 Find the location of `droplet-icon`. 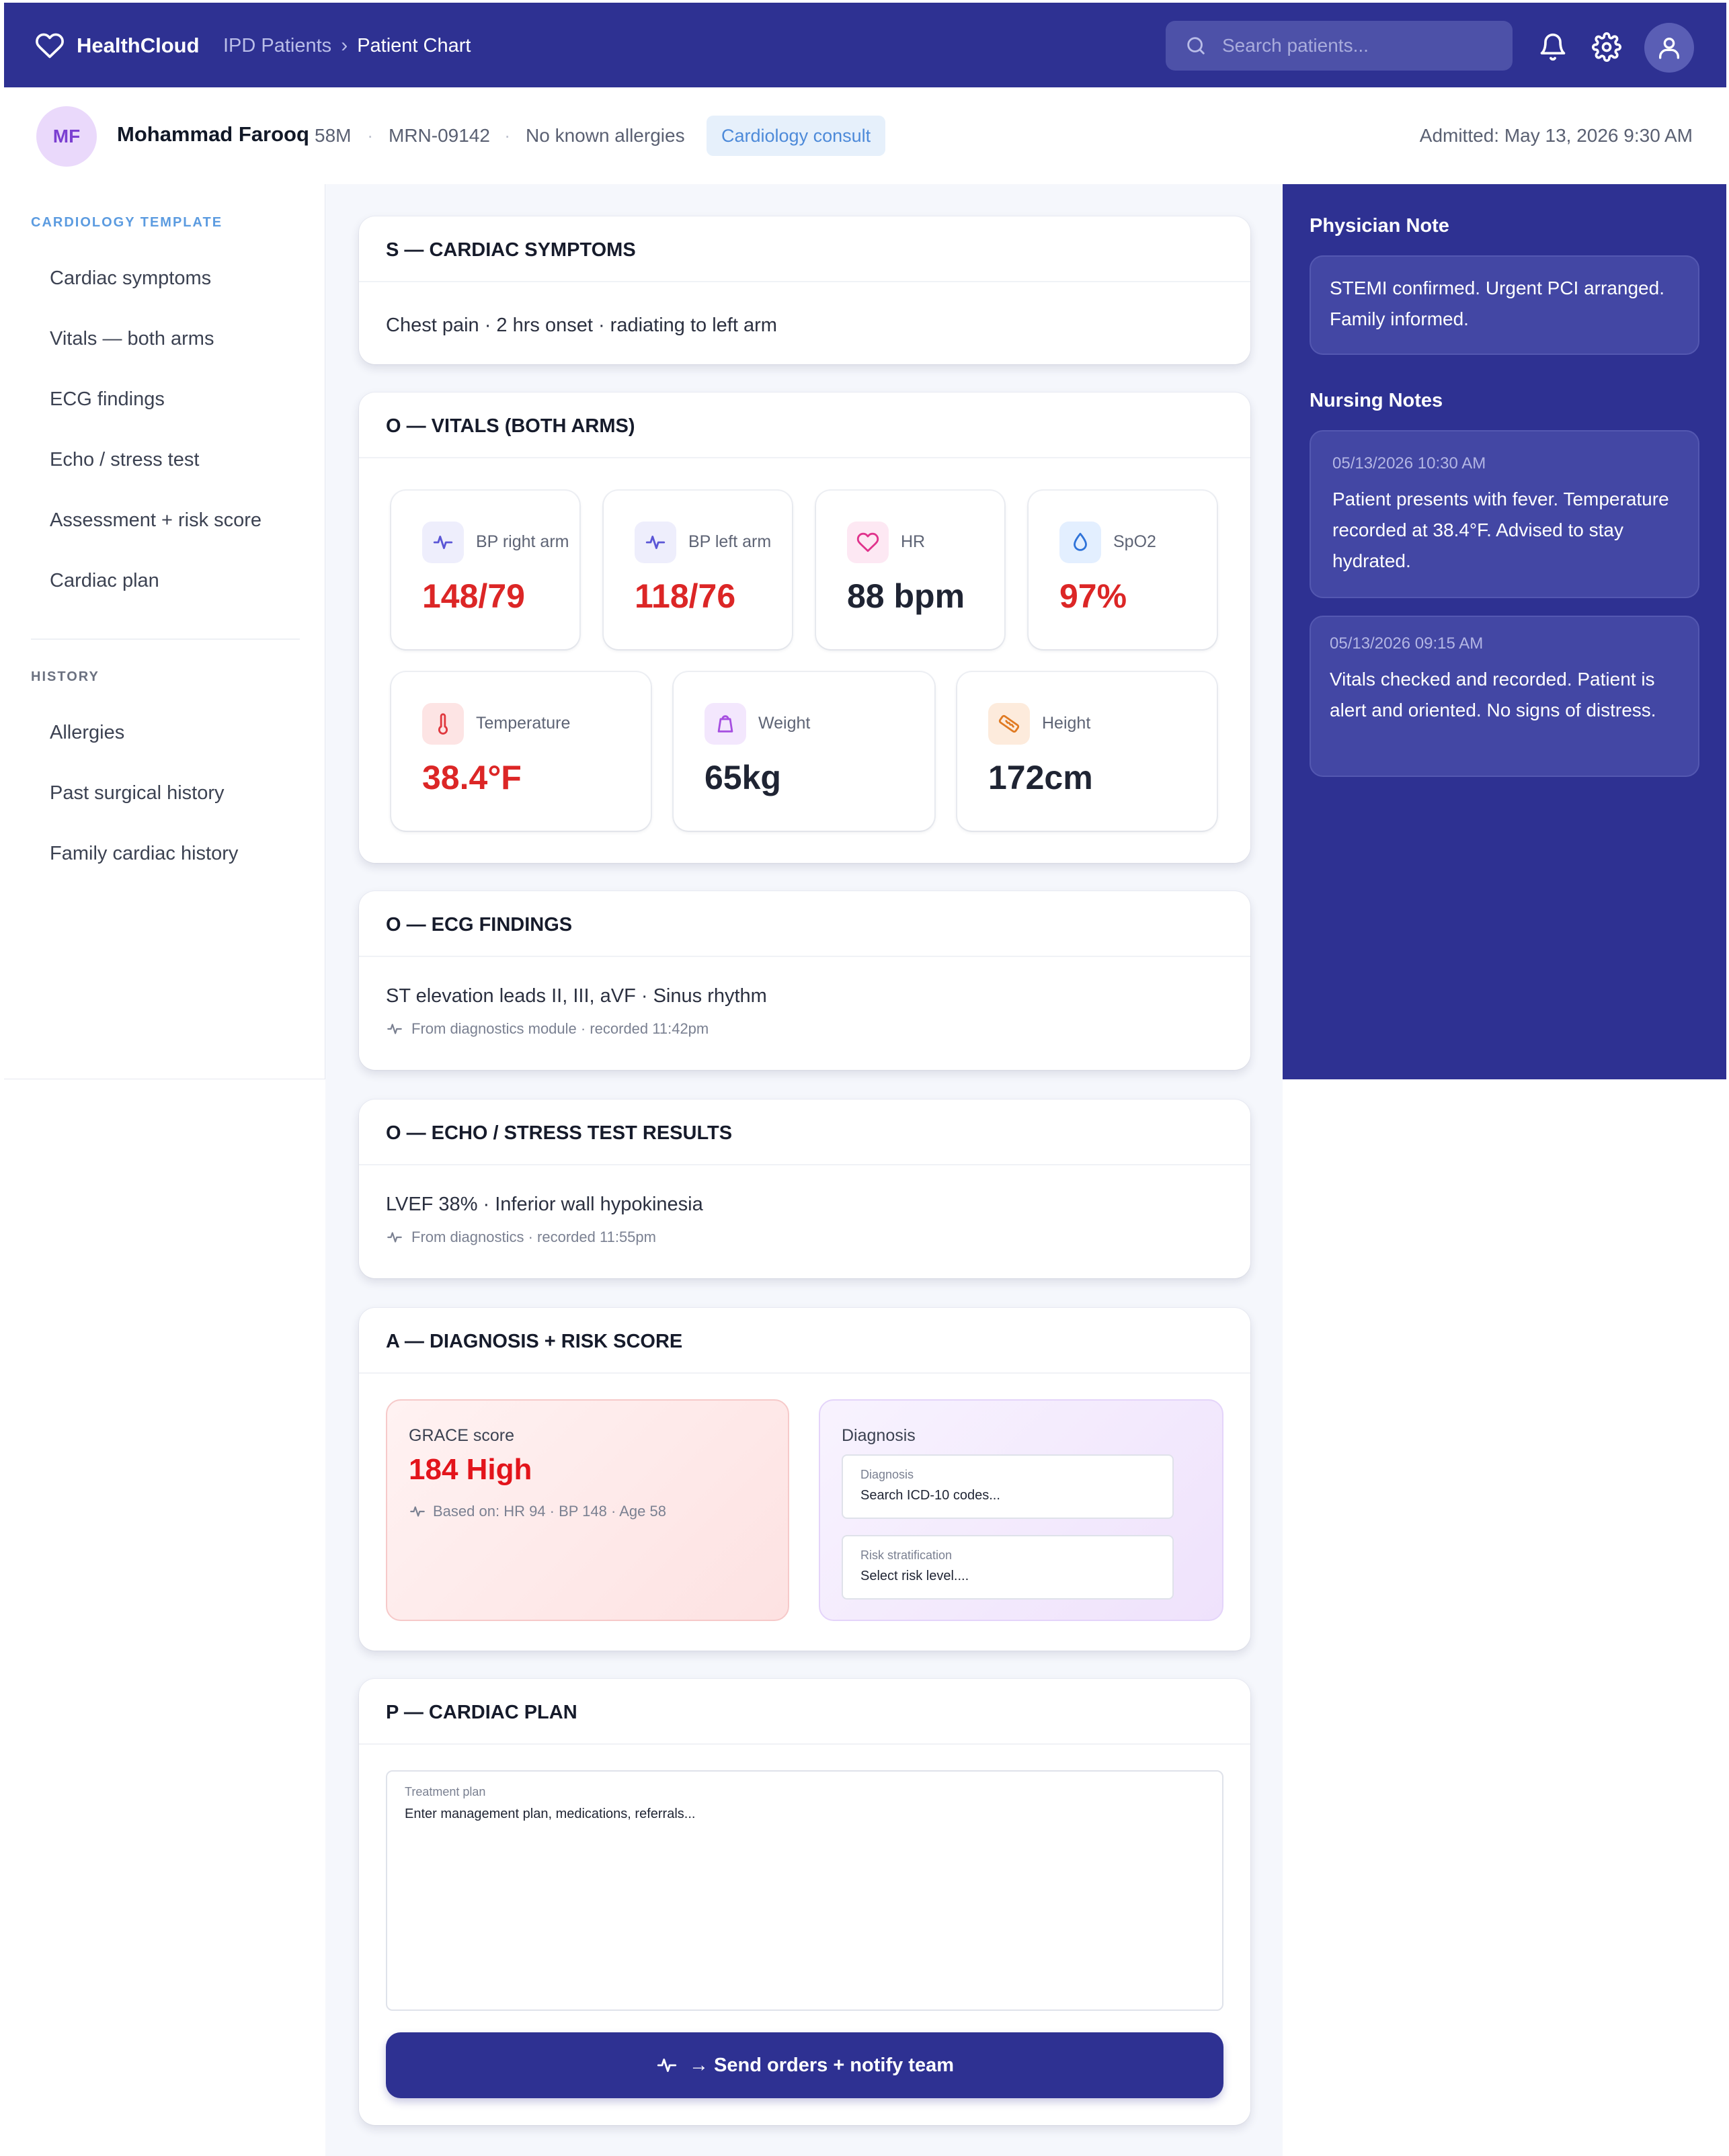

droplet-icon is located at coordinates (1080, 542).